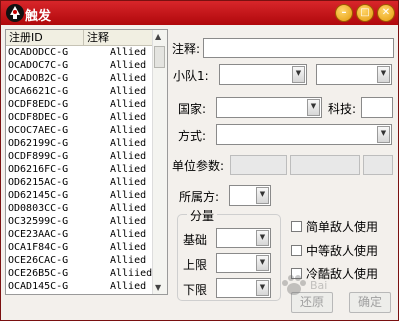 Image resolution: width=399 pixels, height=321 pixels. Describe the element at coordinates (80, 208) in the screenshot. I see `list-item: OD0803CC-G Allied` at that location.